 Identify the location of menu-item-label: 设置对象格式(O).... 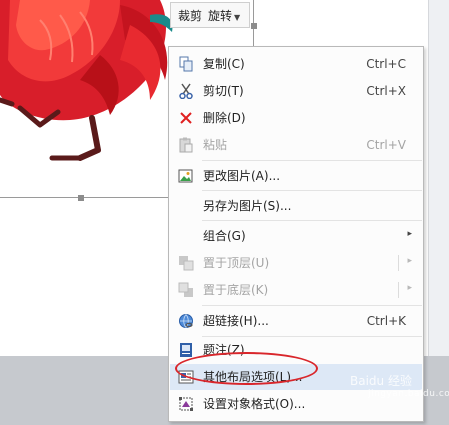
(254, 404).